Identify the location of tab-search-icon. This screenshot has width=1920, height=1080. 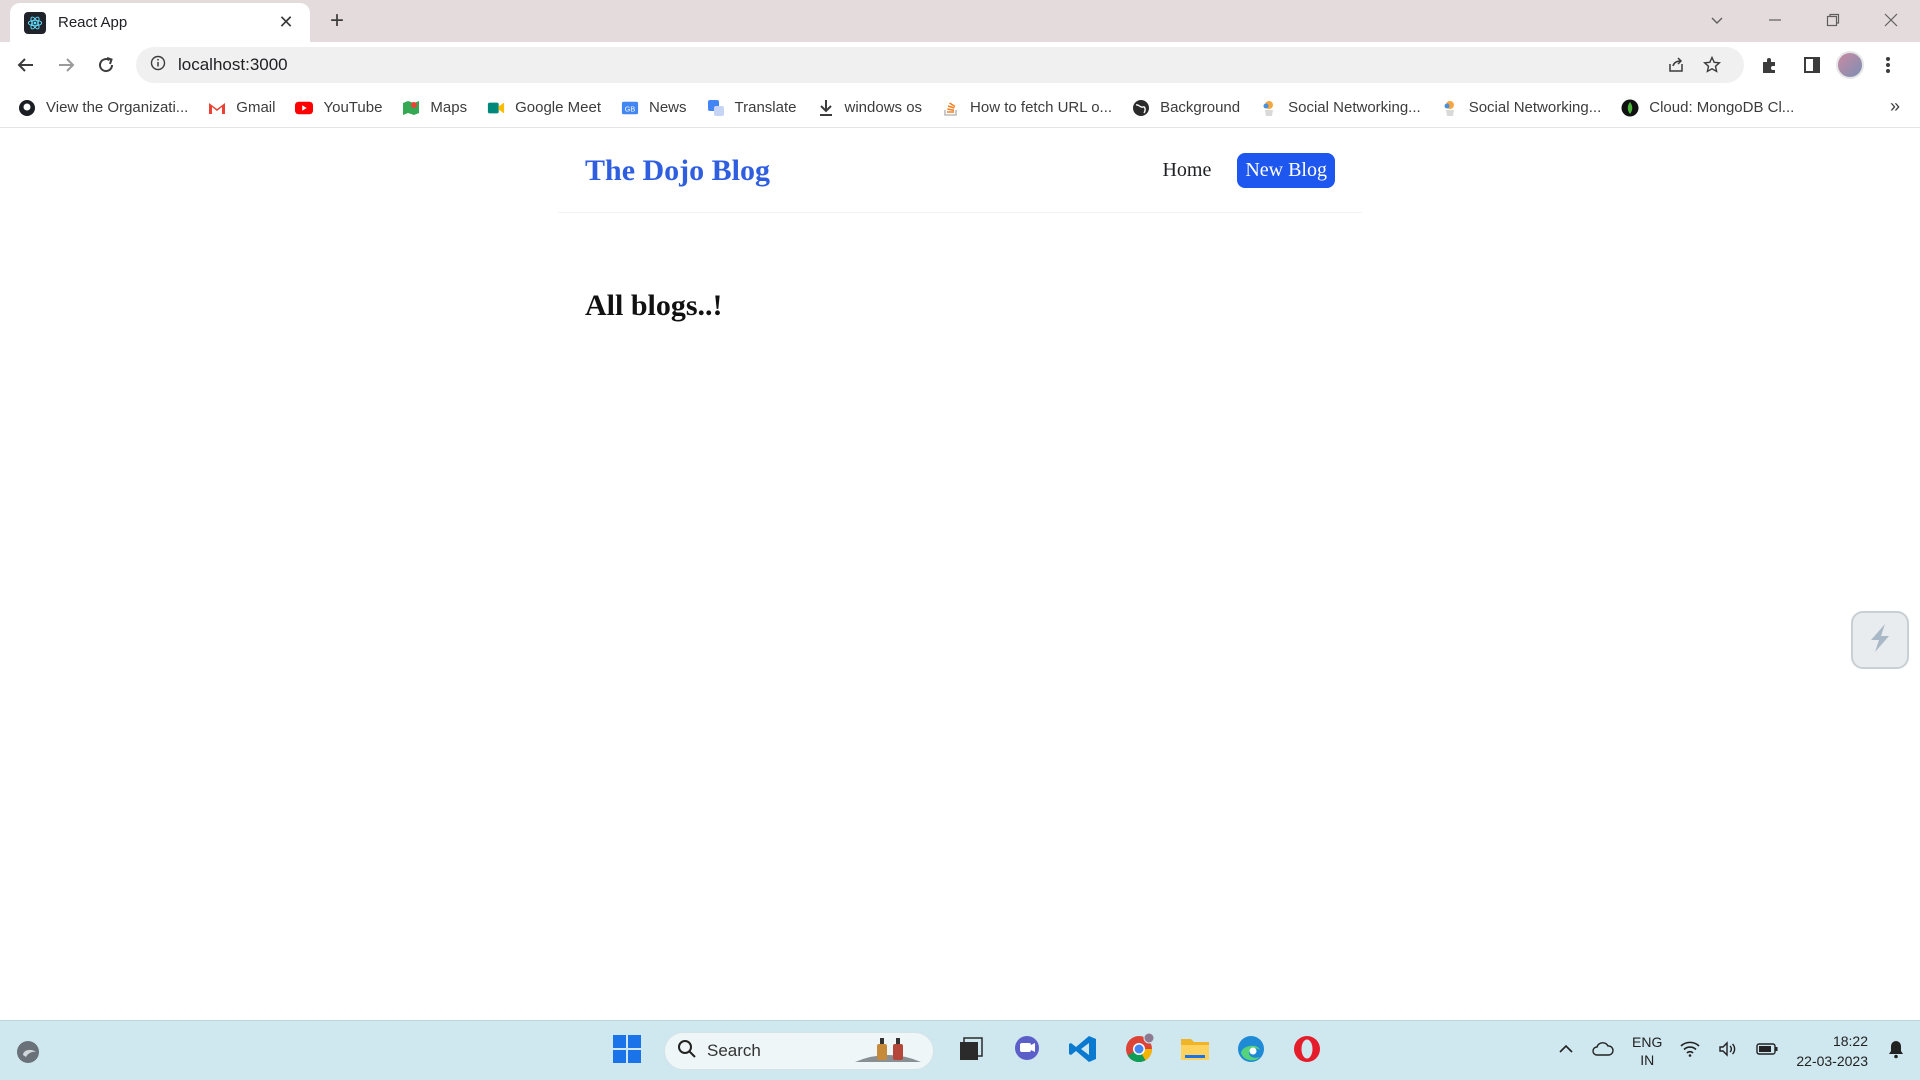
(1717, 20).